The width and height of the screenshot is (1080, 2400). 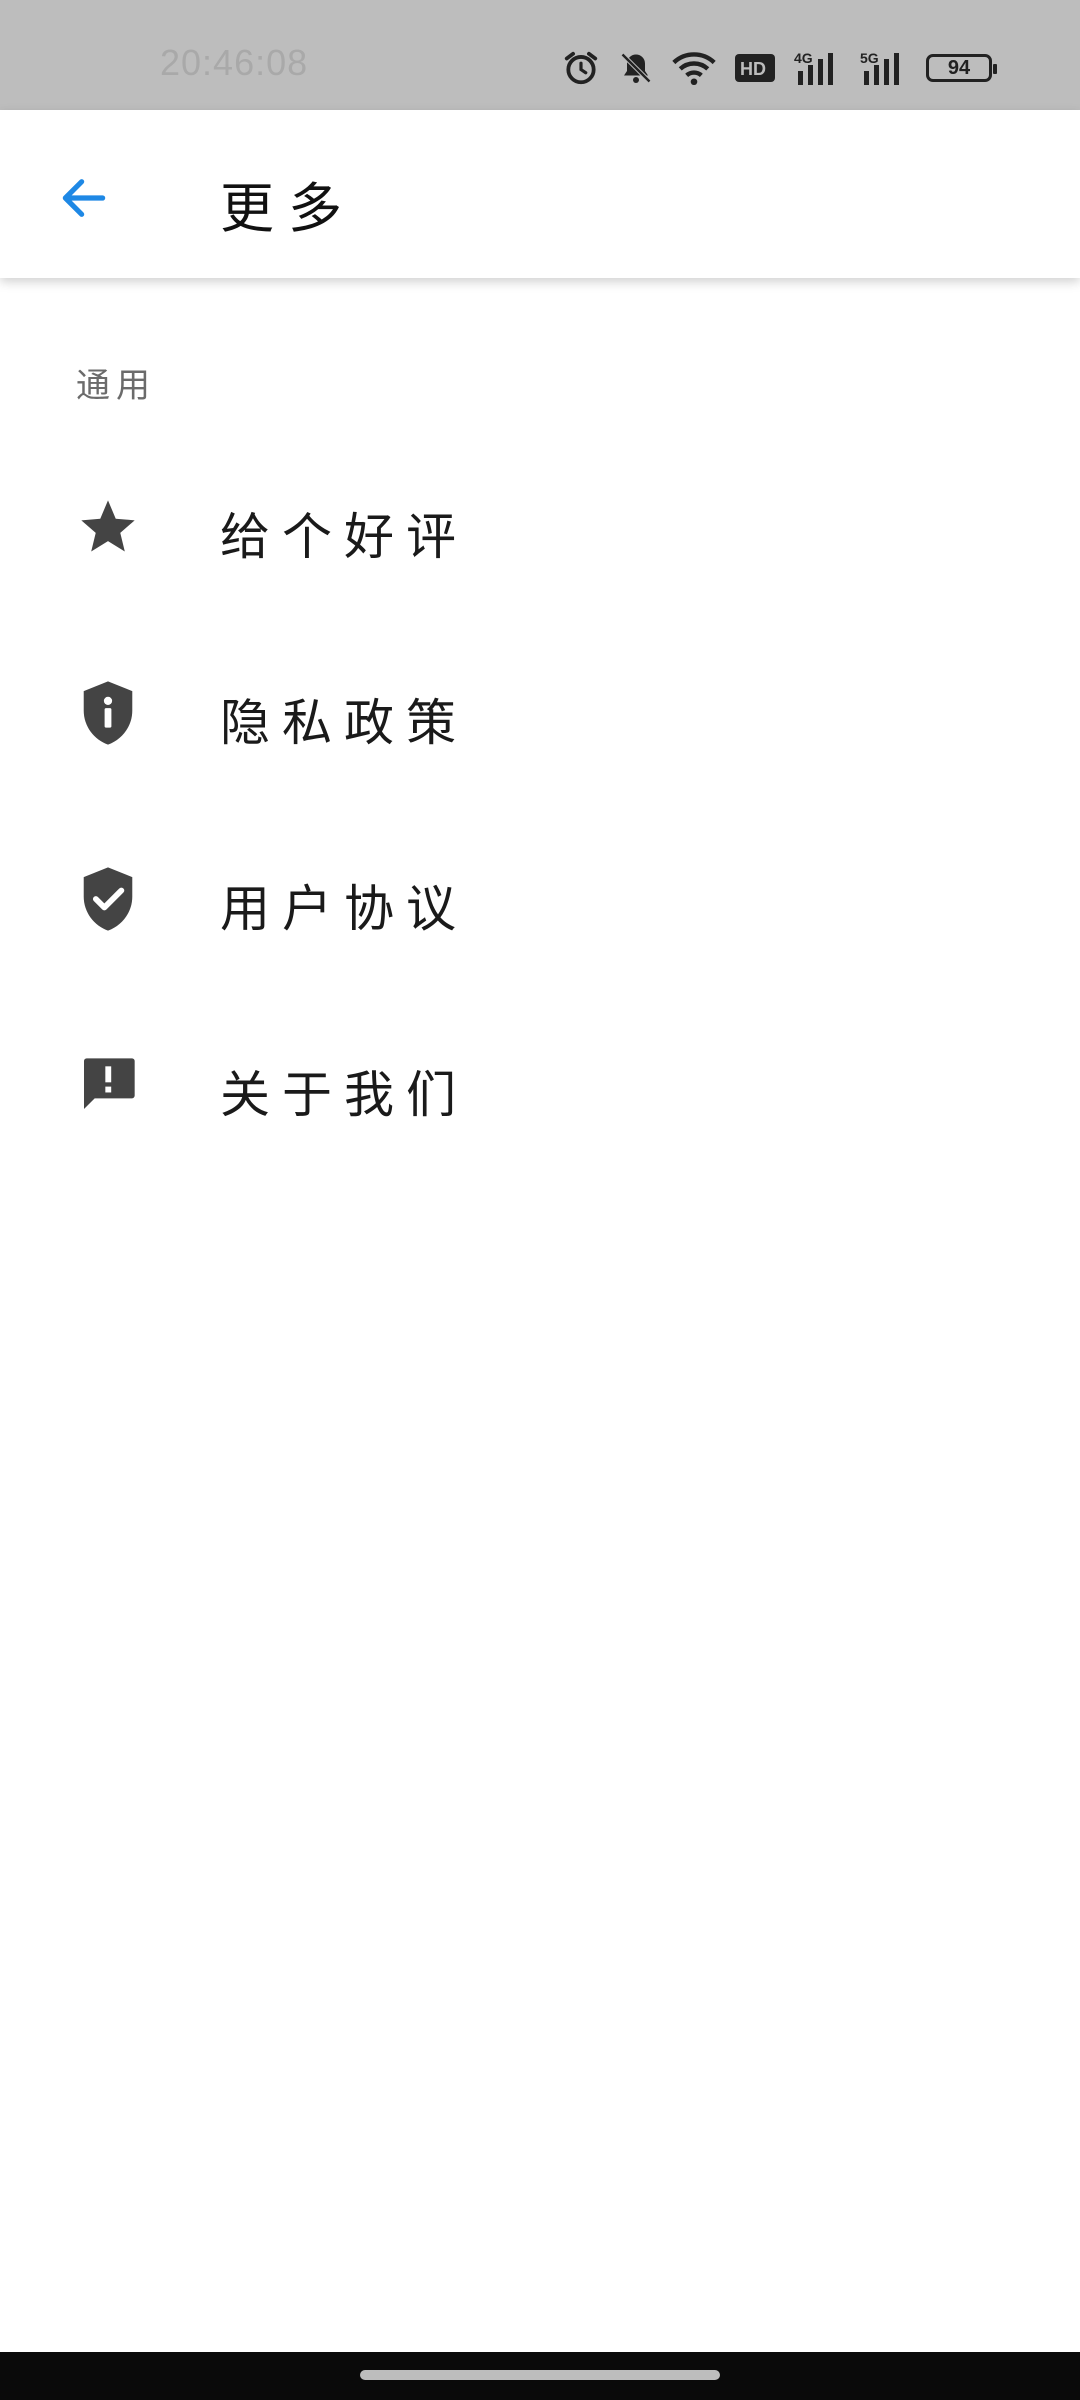 I want to click on back-button, so click(x=84, y=200).